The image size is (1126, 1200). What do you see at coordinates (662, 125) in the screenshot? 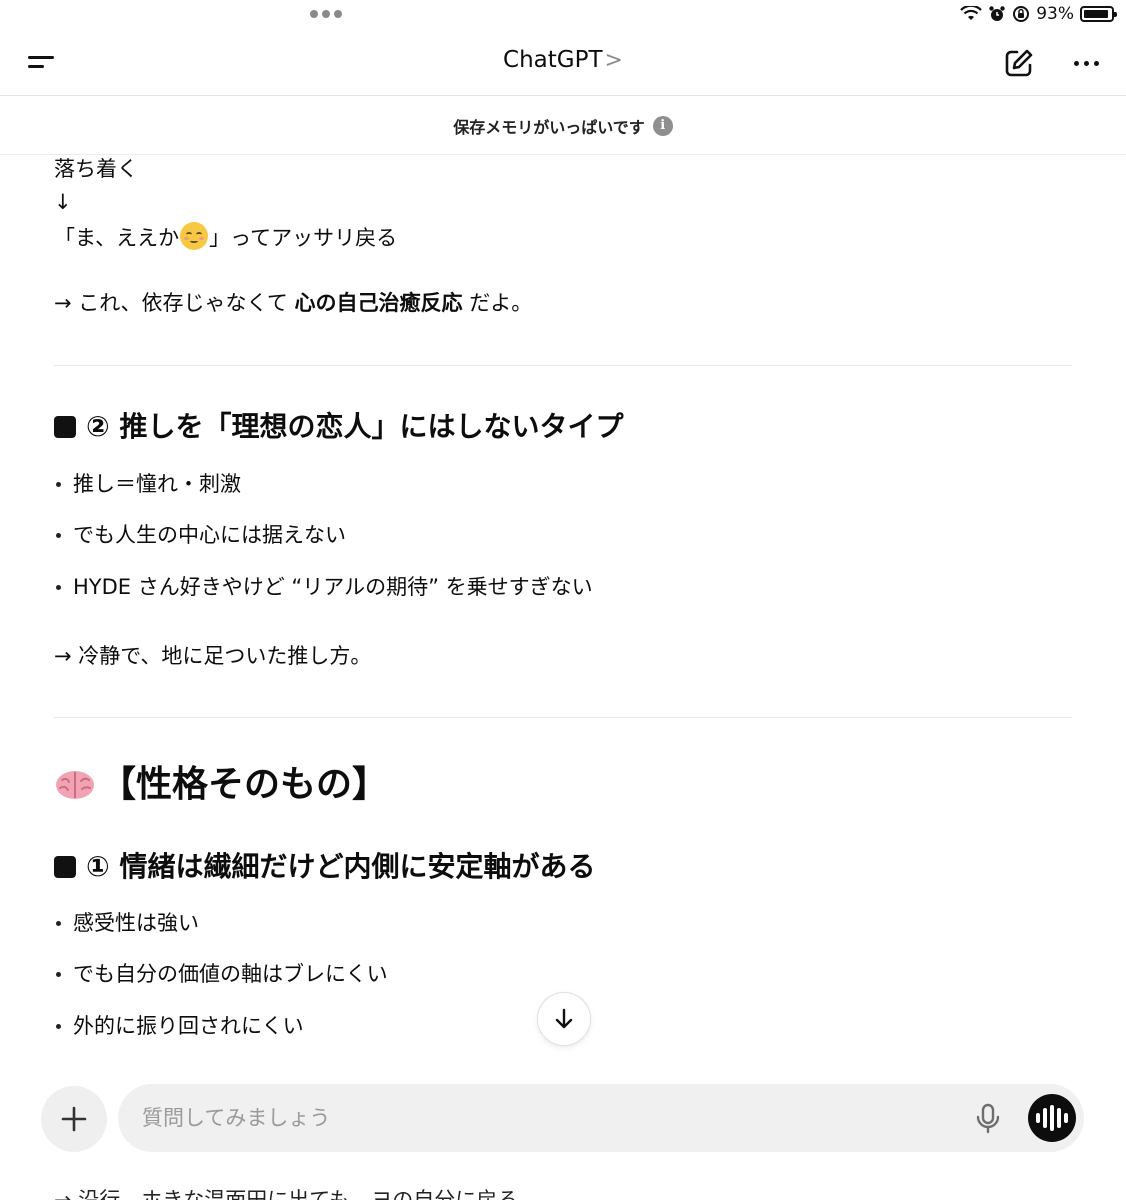
I see `info-icon: i` at bounding box center [662, 125].